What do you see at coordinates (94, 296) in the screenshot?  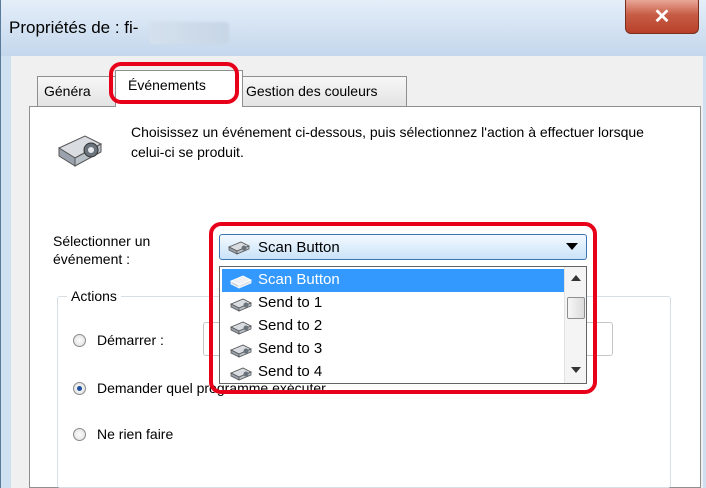 I see `actions-title: Actions` at bounding box center [94, 296].